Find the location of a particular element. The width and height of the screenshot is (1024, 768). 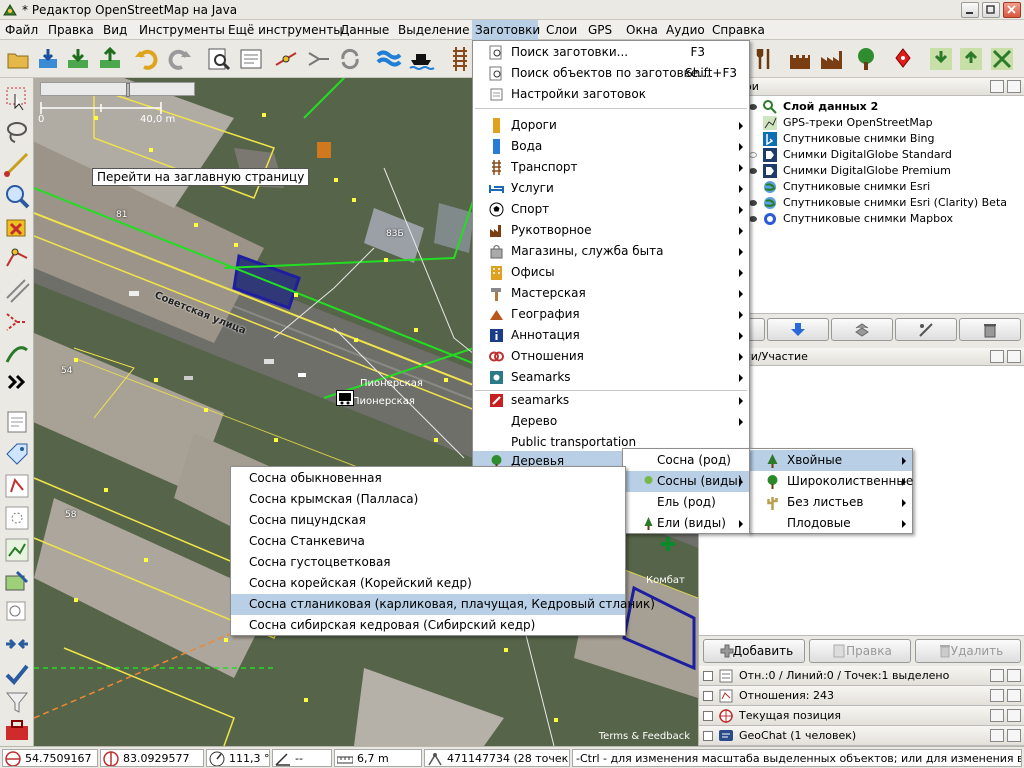

menu-item-shops: Магазины, служба быта is located at coordinates (611, 251).